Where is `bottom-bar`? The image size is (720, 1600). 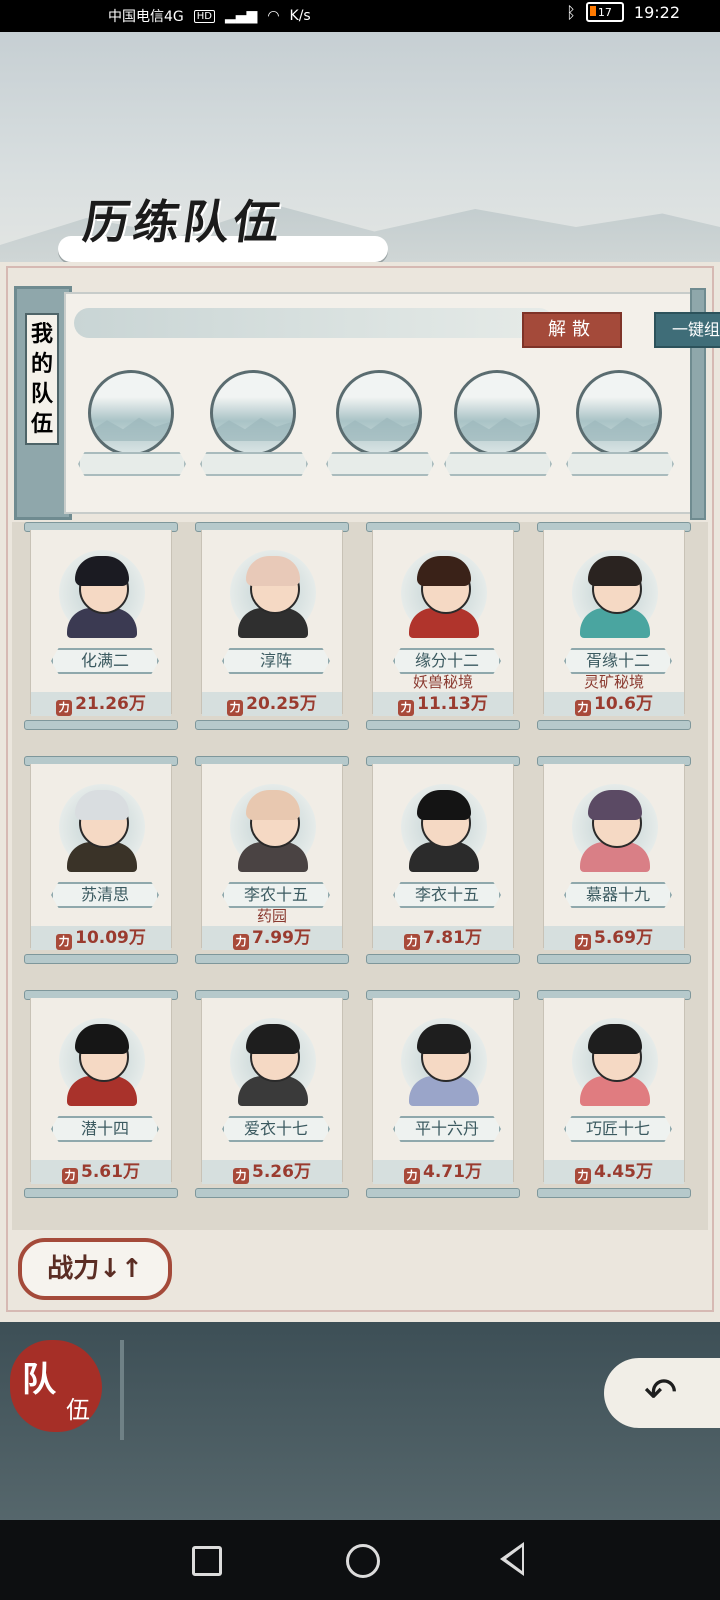 bottom-bar is located at coordinates (360, 1422).